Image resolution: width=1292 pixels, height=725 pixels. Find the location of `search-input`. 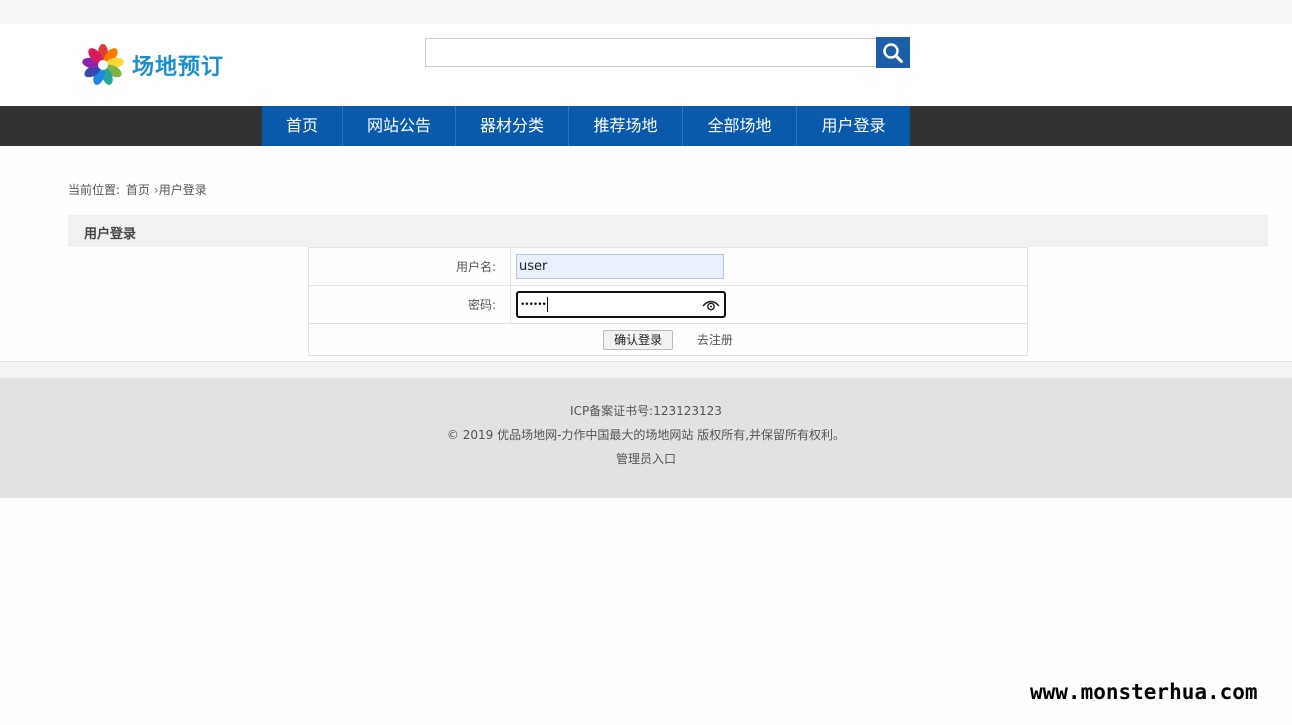

search-input is located at coordinates (650, 52).